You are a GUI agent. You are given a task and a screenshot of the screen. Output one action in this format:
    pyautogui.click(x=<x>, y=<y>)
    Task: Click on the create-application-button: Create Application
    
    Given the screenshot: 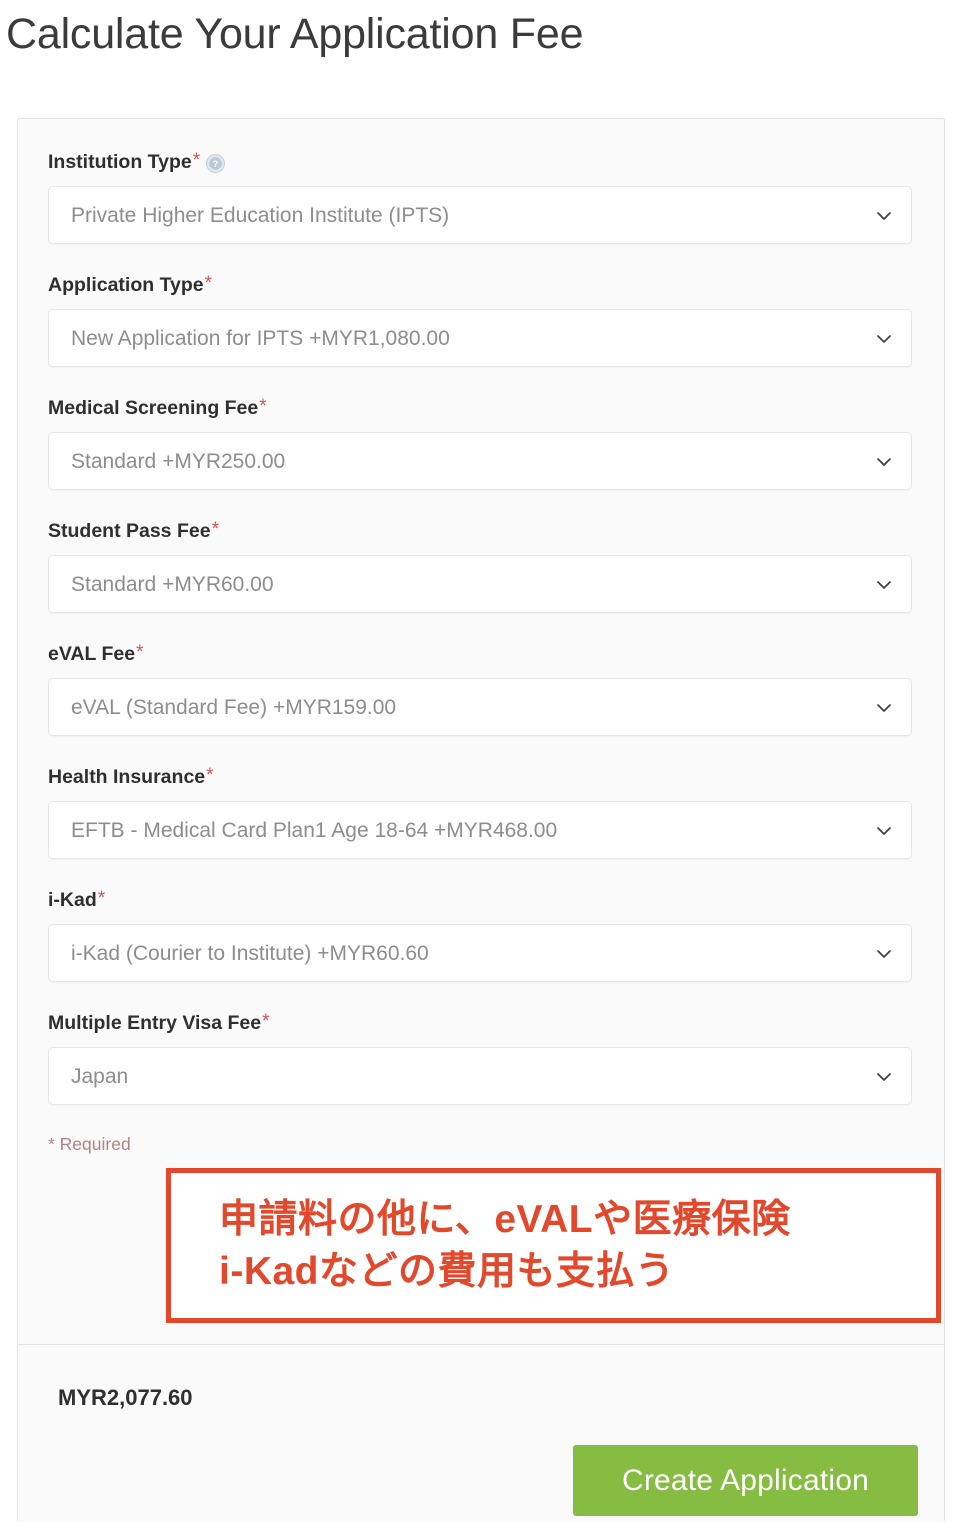 What is the action you would take?
    pyautogui.click(x=745, y=1480)
    